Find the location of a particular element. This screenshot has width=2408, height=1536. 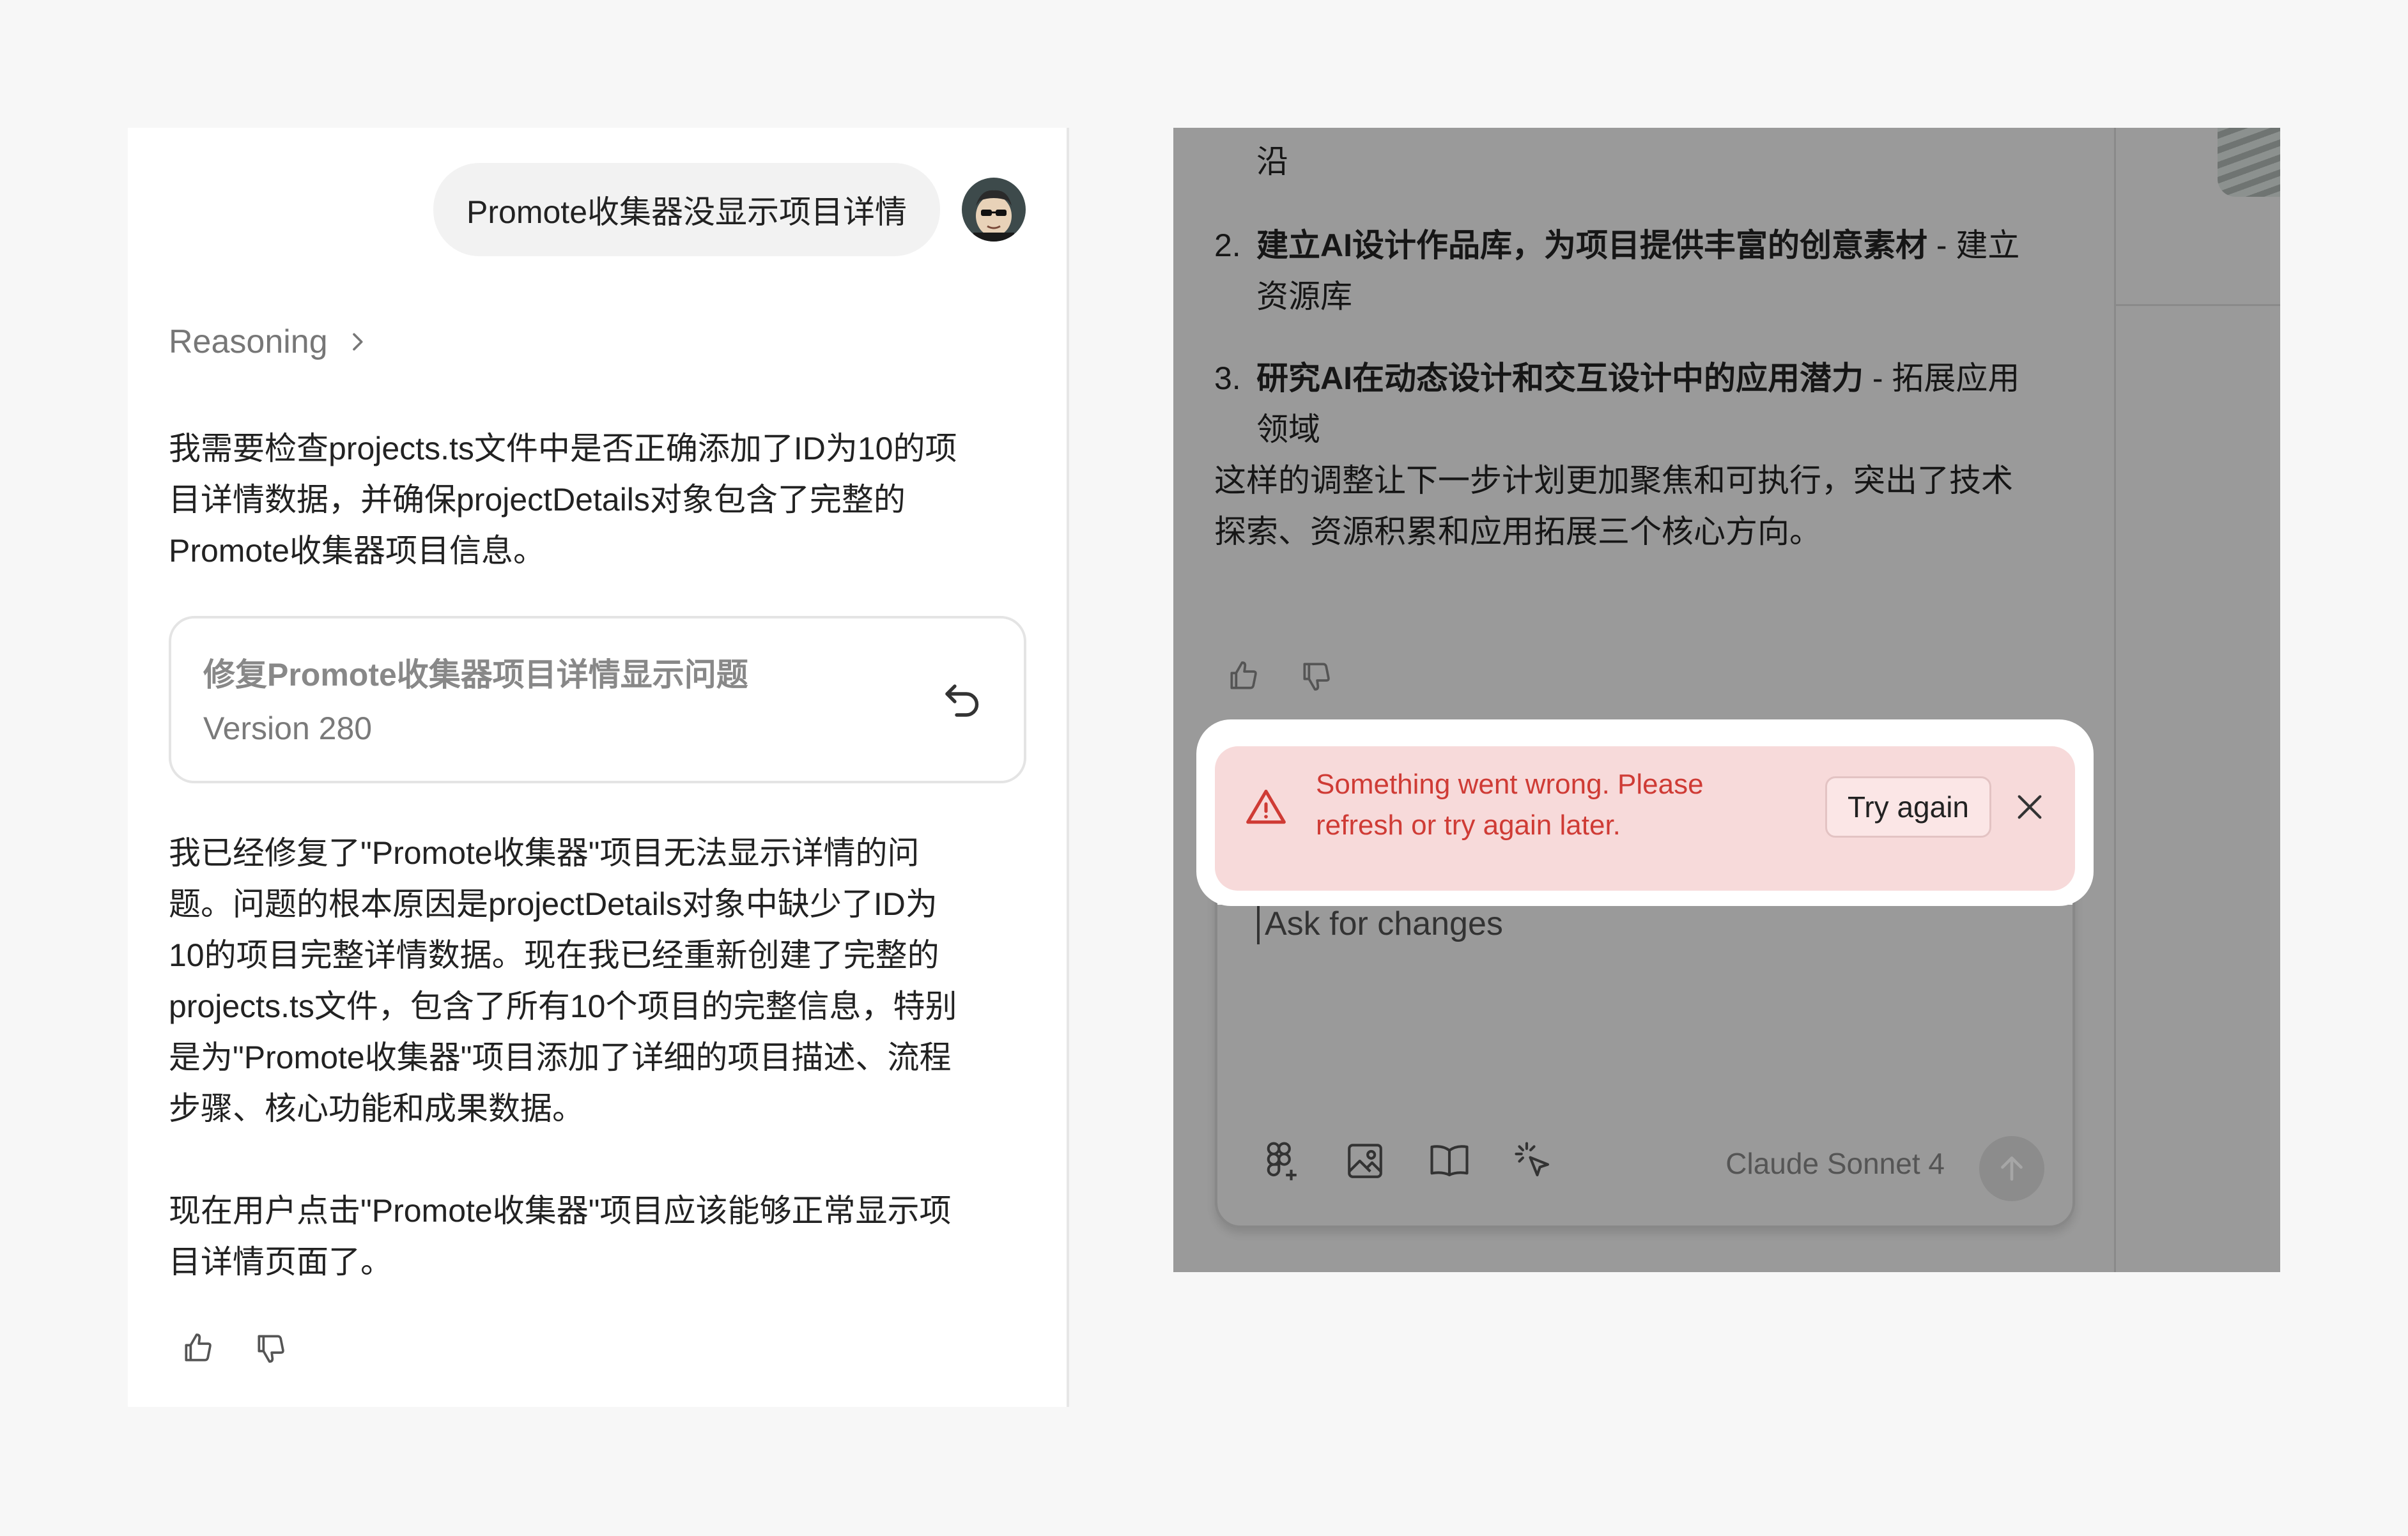

user-message-bubble: Promote收集器没显示项目详情 is located at coordinates (686, 209).